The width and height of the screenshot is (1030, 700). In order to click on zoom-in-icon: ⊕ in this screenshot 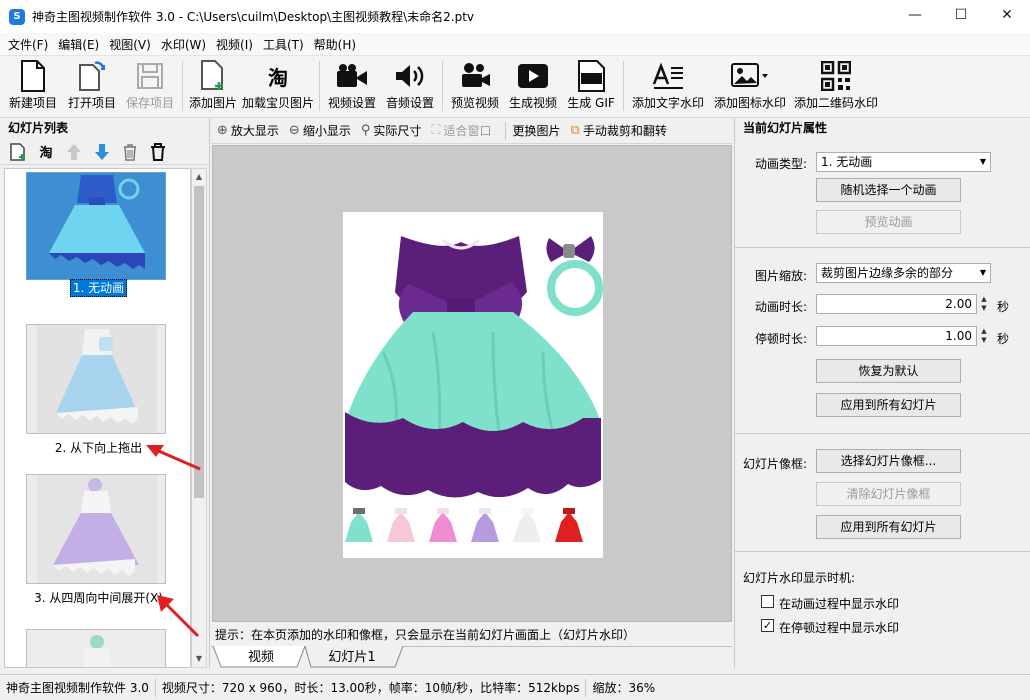, I will do `click(222, 130)`.